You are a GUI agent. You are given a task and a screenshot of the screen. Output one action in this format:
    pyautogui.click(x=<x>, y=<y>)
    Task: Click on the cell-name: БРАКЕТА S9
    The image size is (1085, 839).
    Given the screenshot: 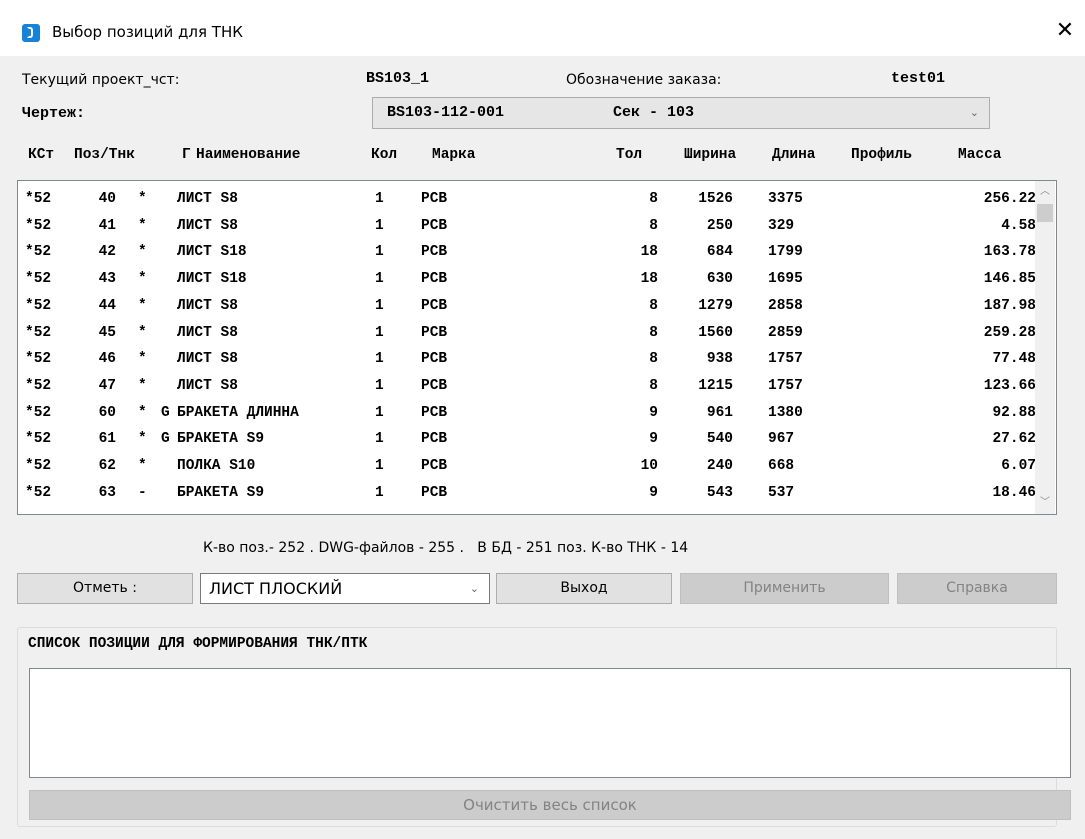 What is the action you would take?
    pyautogui.click(x=221, y=439)
    